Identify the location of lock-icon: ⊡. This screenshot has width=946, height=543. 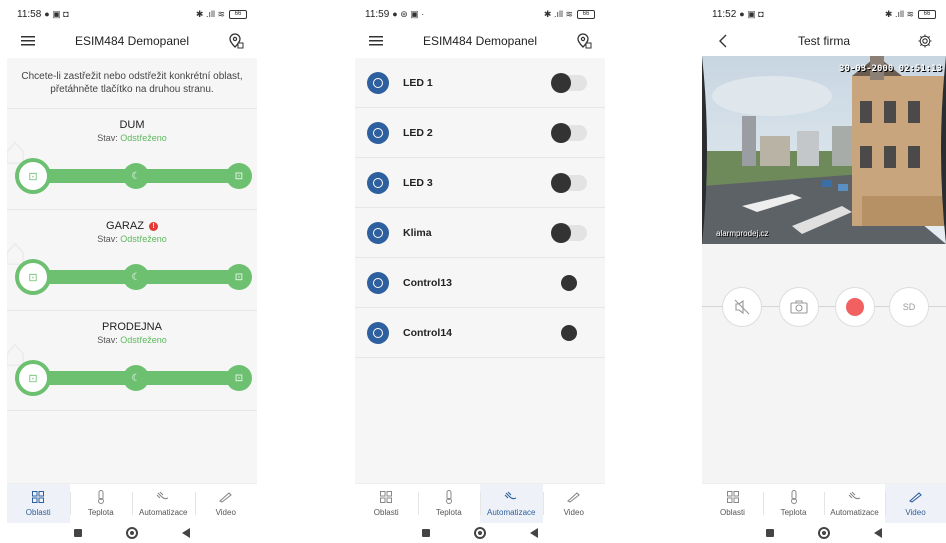
(239, 176).